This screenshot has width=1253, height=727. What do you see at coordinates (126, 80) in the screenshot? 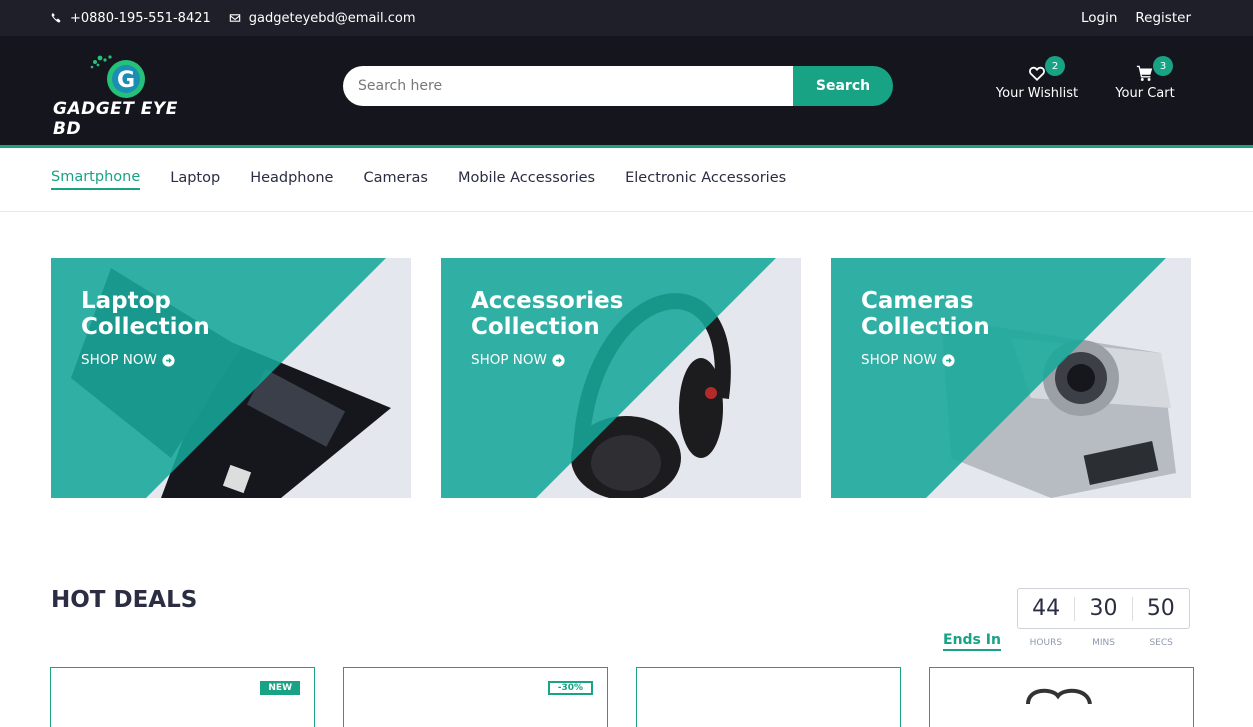
I see `svg-text: G` at bounding box center [126, 80].